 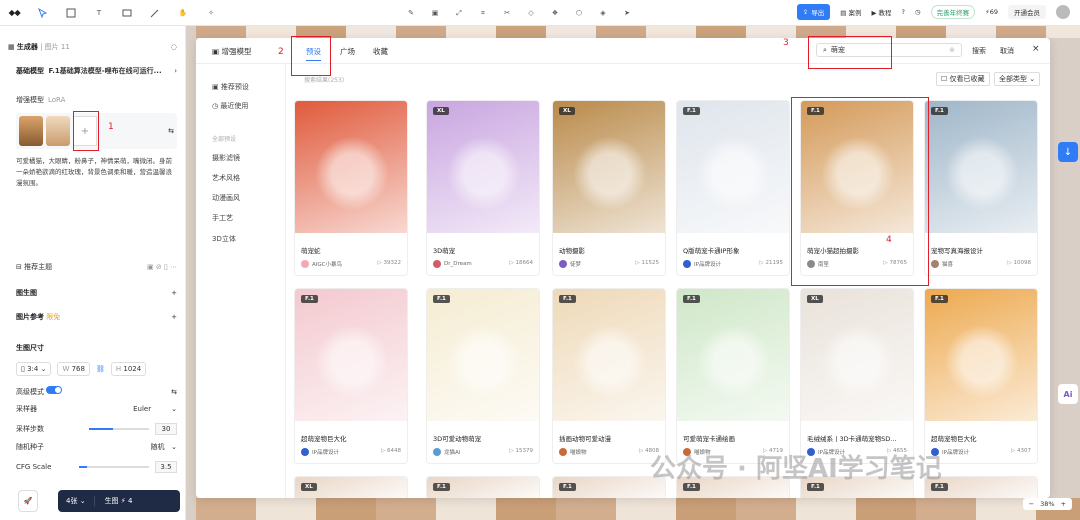 What do you see at coordinates (166, 467) in the screenshot?
I see `cfg-value: 3.5` at bounding box center [166, 467].